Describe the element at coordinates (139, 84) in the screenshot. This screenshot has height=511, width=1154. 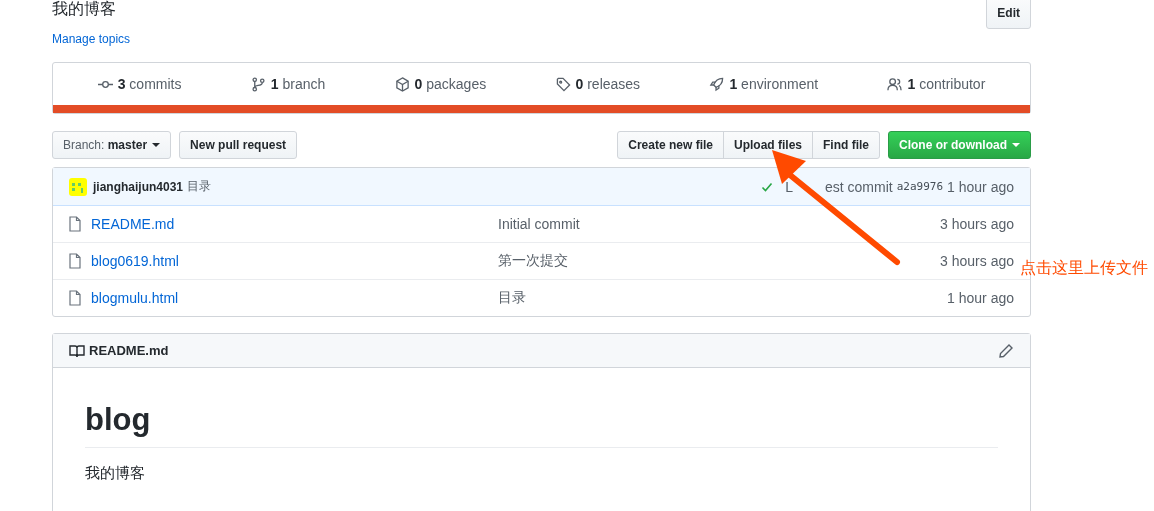
I see `stat-link: 3 commits` at that location.